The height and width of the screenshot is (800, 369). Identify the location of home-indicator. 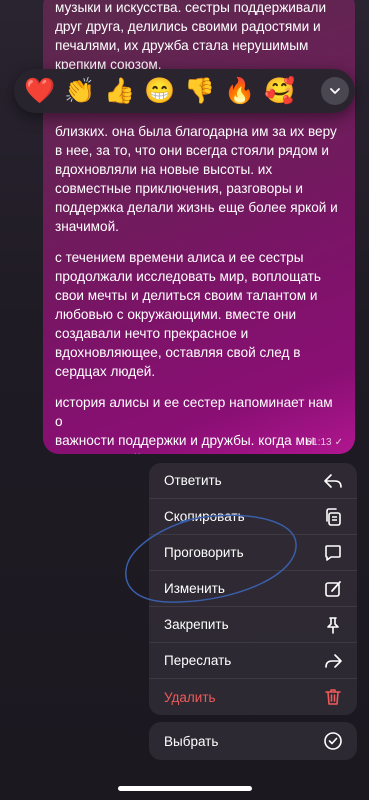
(185, 788).